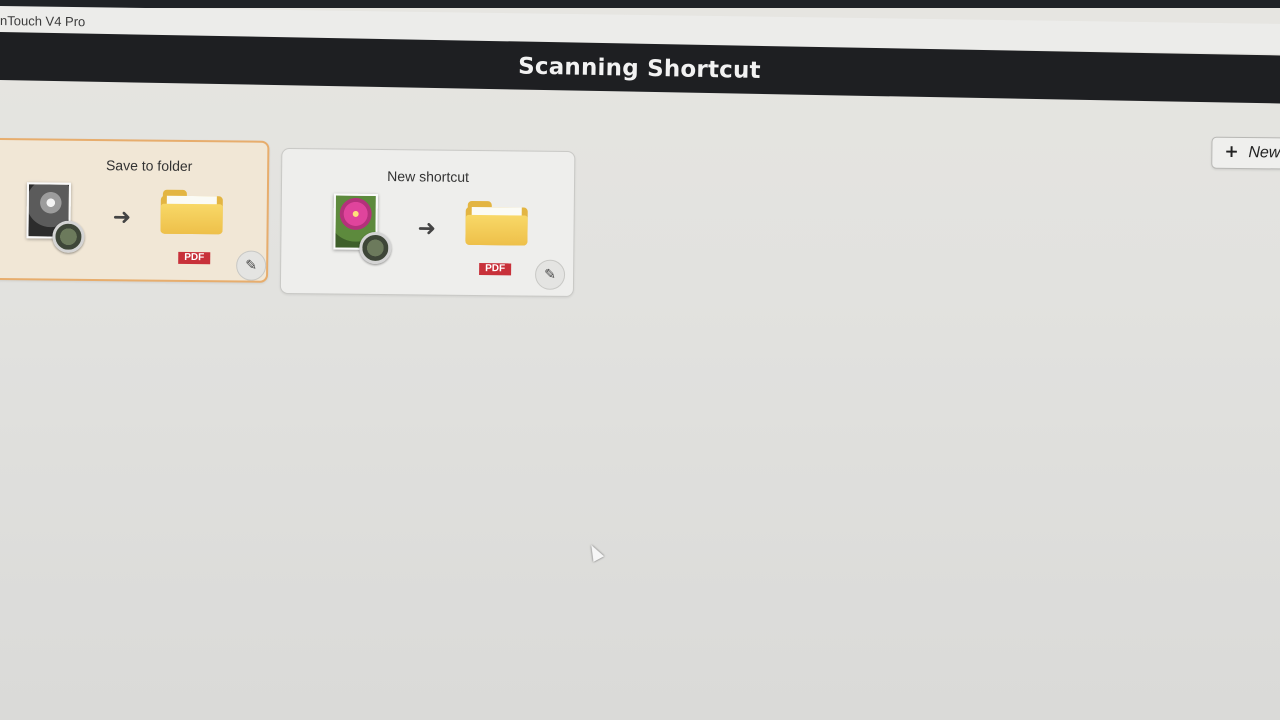 The height and width of the screenshot is (720, 1280). What do you see at coordinates (640, 4) in the screenshot?
I see `monitor-bezel` at bounding box center [640, 4].